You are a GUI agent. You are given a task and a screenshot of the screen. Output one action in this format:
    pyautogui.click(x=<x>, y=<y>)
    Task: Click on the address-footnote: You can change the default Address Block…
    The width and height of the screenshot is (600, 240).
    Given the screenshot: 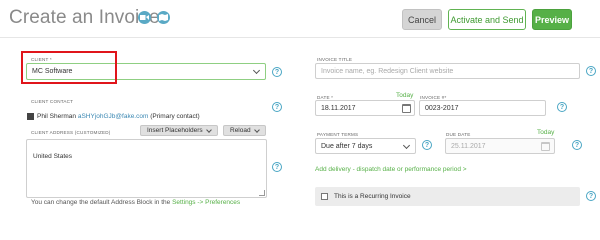 What is the action you would take?
    pyautogui.click(x=135, y=202)
    